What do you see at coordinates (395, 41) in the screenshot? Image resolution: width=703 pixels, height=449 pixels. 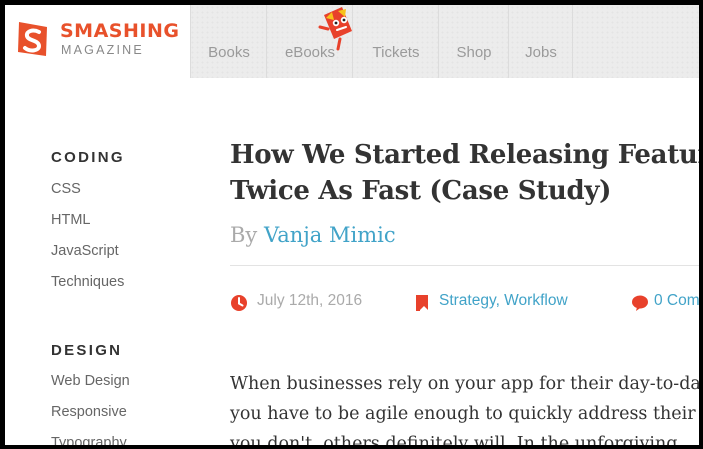 I see `nav-item-tickets: Tickets` at bounding box center [395, 41].